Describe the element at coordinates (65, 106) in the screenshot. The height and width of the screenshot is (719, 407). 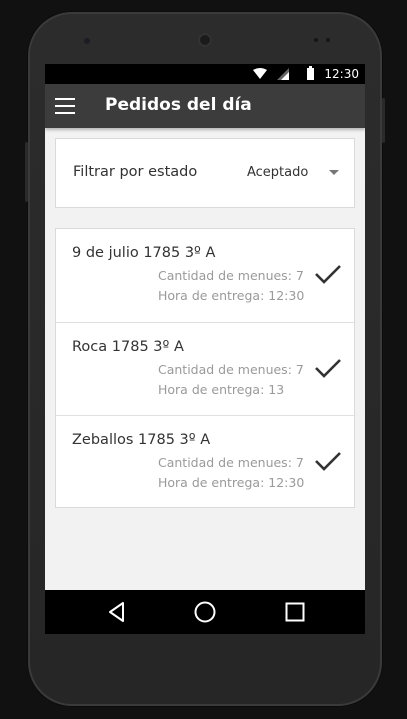
I see `hamburger-menu-icon` at that location.